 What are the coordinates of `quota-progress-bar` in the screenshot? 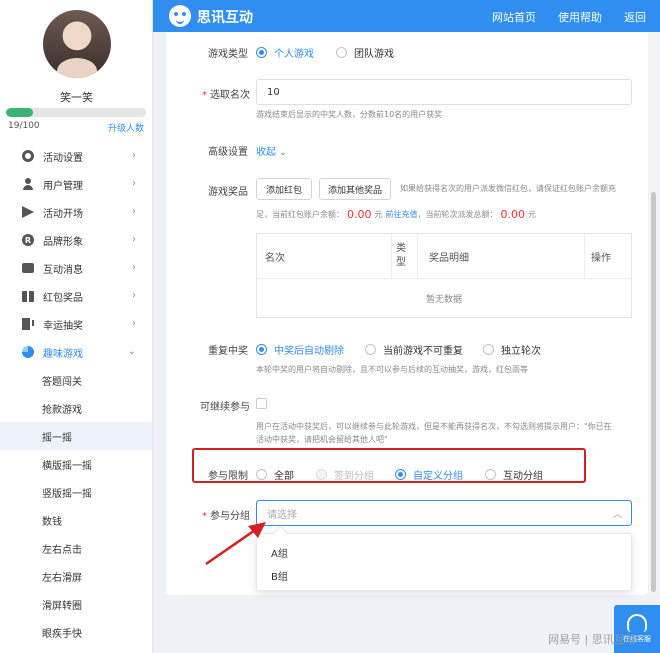 It's located at (76, 112).